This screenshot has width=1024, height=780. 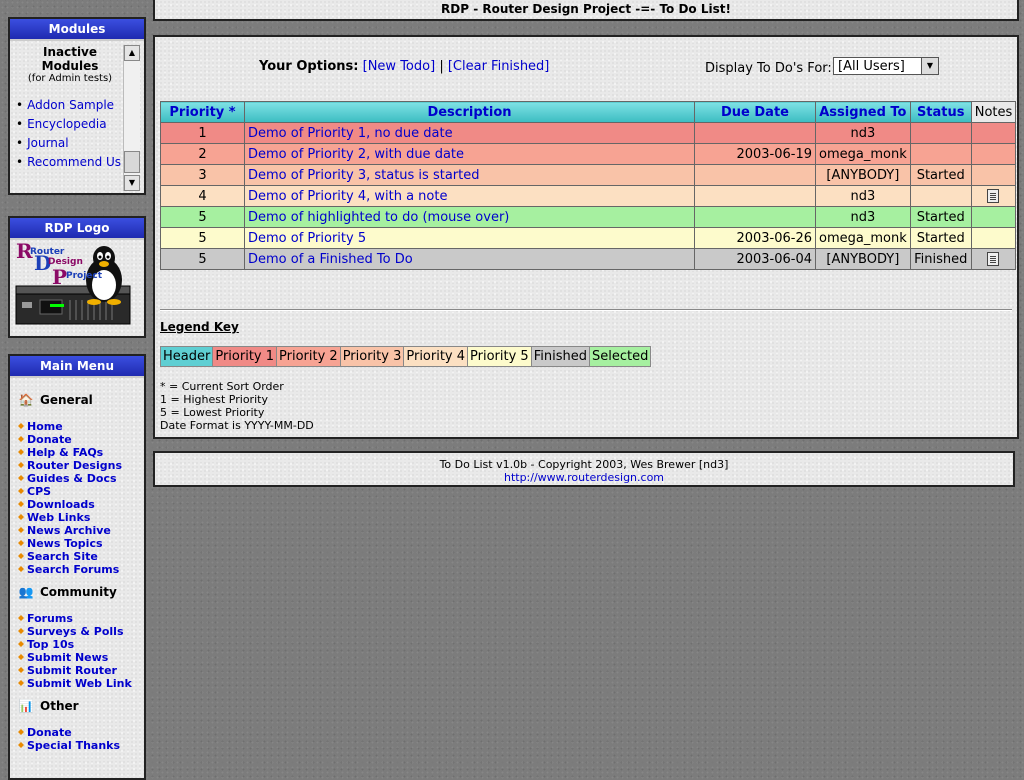 I want to click on description-cell: Demo of Priority 2, with due date, so click(x=469, y=154).